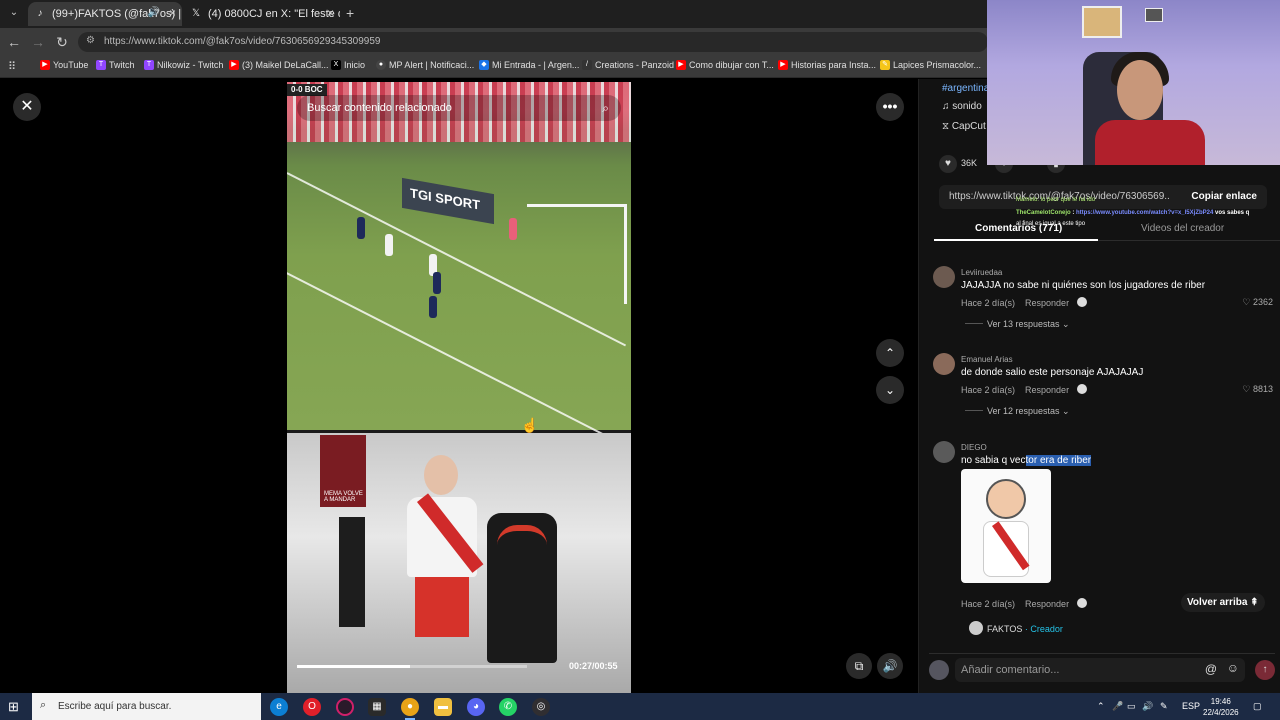  I want to click on discord-icon: ◕, so click(476, 707).